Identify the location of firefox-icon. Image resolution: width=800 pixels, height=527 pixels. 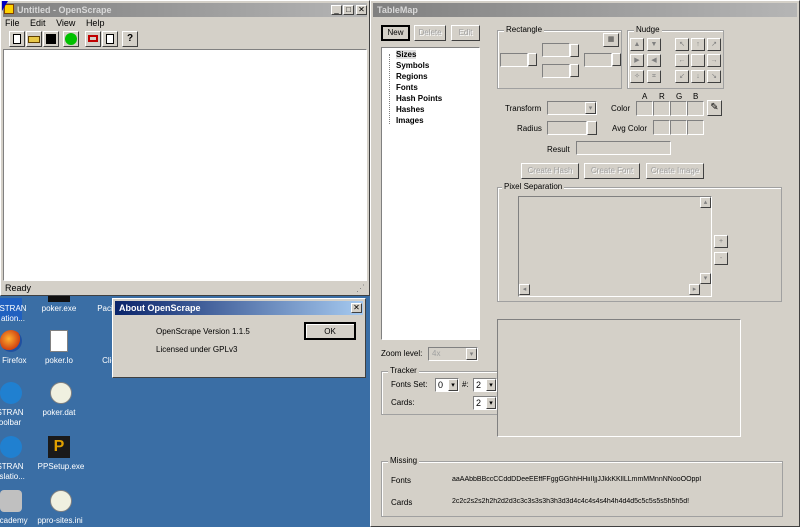
(11, 341).